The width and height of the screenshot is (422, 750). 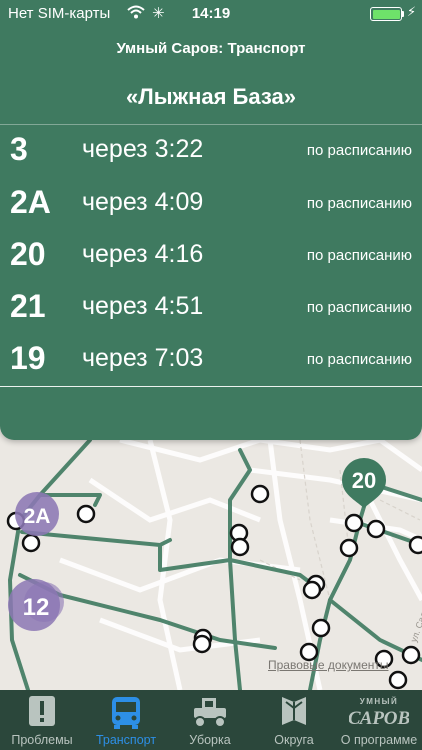 I want to click on tab-label: О программе, so click(x=379, y=740).